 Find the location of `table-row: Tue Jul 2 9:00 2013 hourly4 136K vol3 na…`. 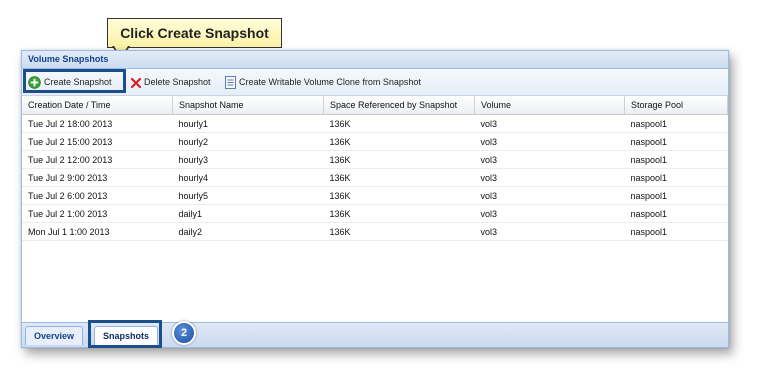

table-row: Tue Jul 2 9:00 2013 hourly4 136K vol3 na… is located at coordinates (375, 177).